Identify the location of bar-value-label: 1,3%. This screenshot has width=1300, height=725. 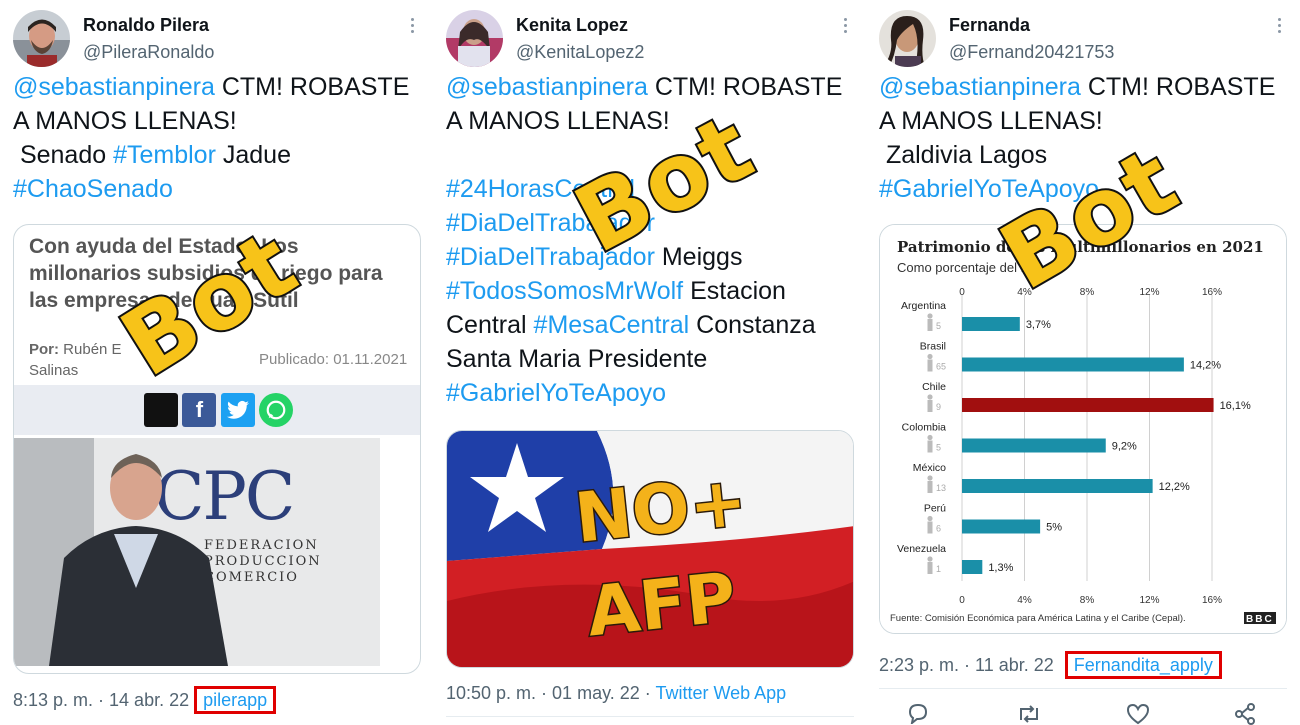
(1000, 568).